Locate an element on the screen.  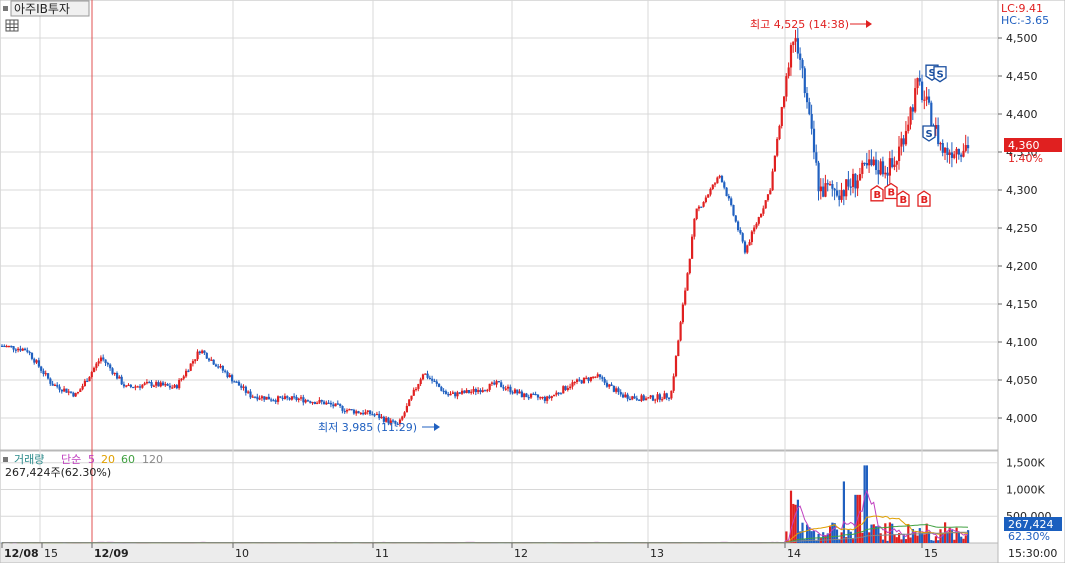
legend-ma20: 20 is located at coordinates (108, 459).